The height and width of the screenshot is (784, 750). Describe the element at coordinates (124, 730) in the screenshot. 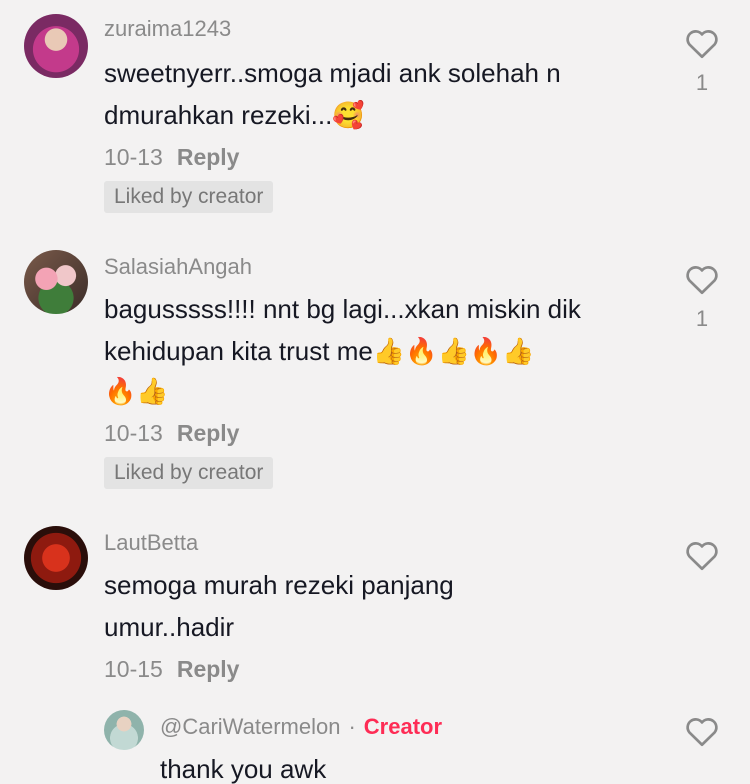

I see `creator-avatar` at that location.